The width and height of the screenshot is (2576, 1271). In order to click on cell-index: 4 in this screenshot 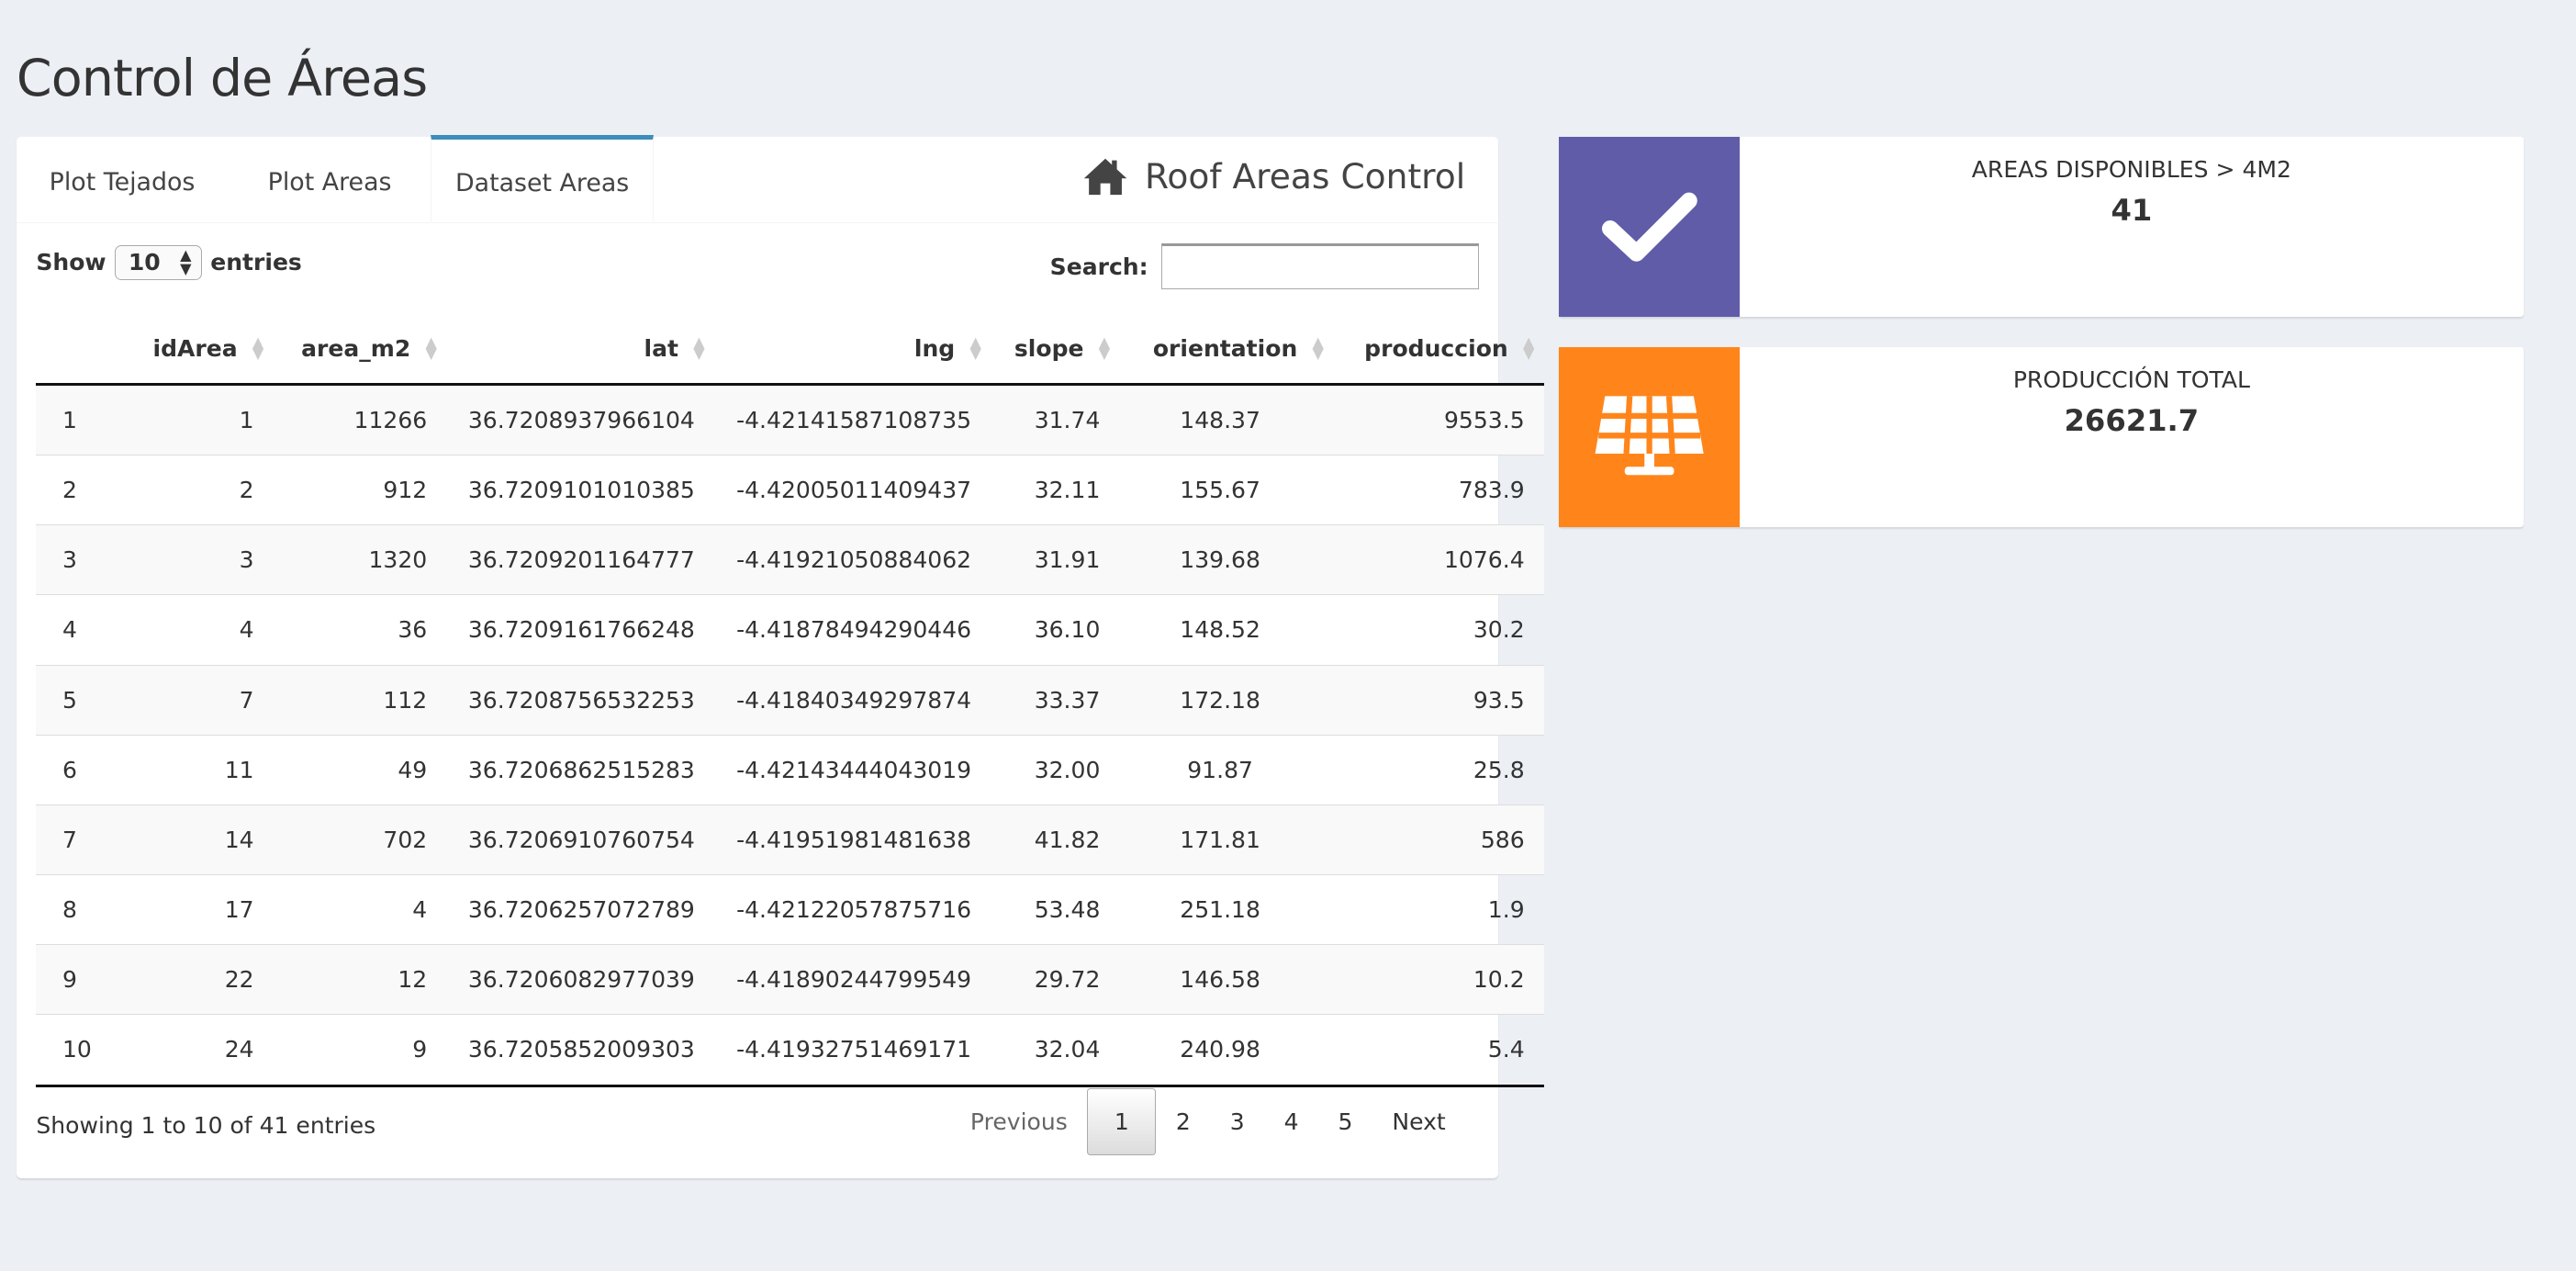, I will do `click(82, 630)`.